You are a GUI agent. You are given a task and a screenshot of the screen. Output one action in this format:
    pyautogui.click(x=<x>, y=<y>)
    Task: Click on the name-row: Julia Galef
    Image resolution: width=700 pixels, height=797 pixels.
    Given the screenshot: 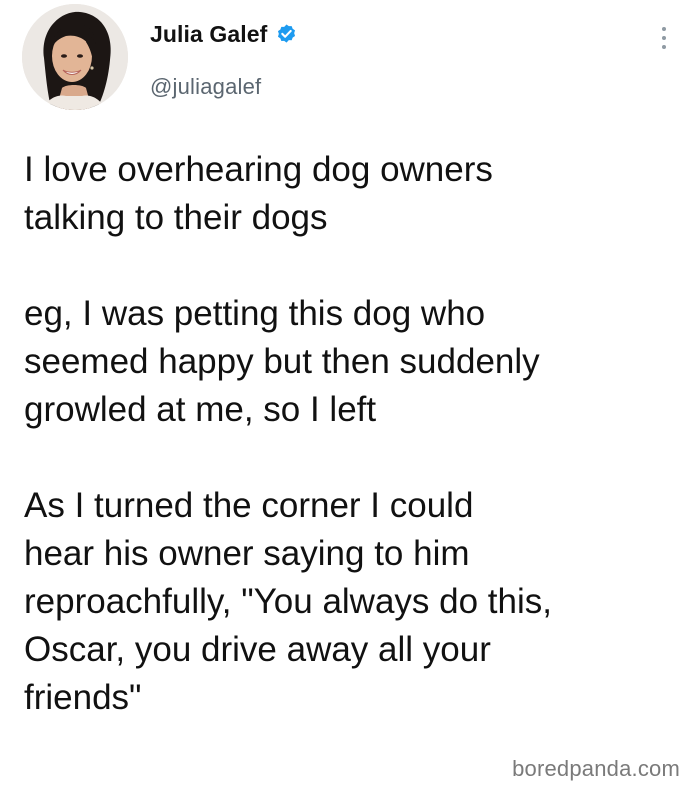 What is the action you would take?
    pyautogui.click(x=224, y=34)
    